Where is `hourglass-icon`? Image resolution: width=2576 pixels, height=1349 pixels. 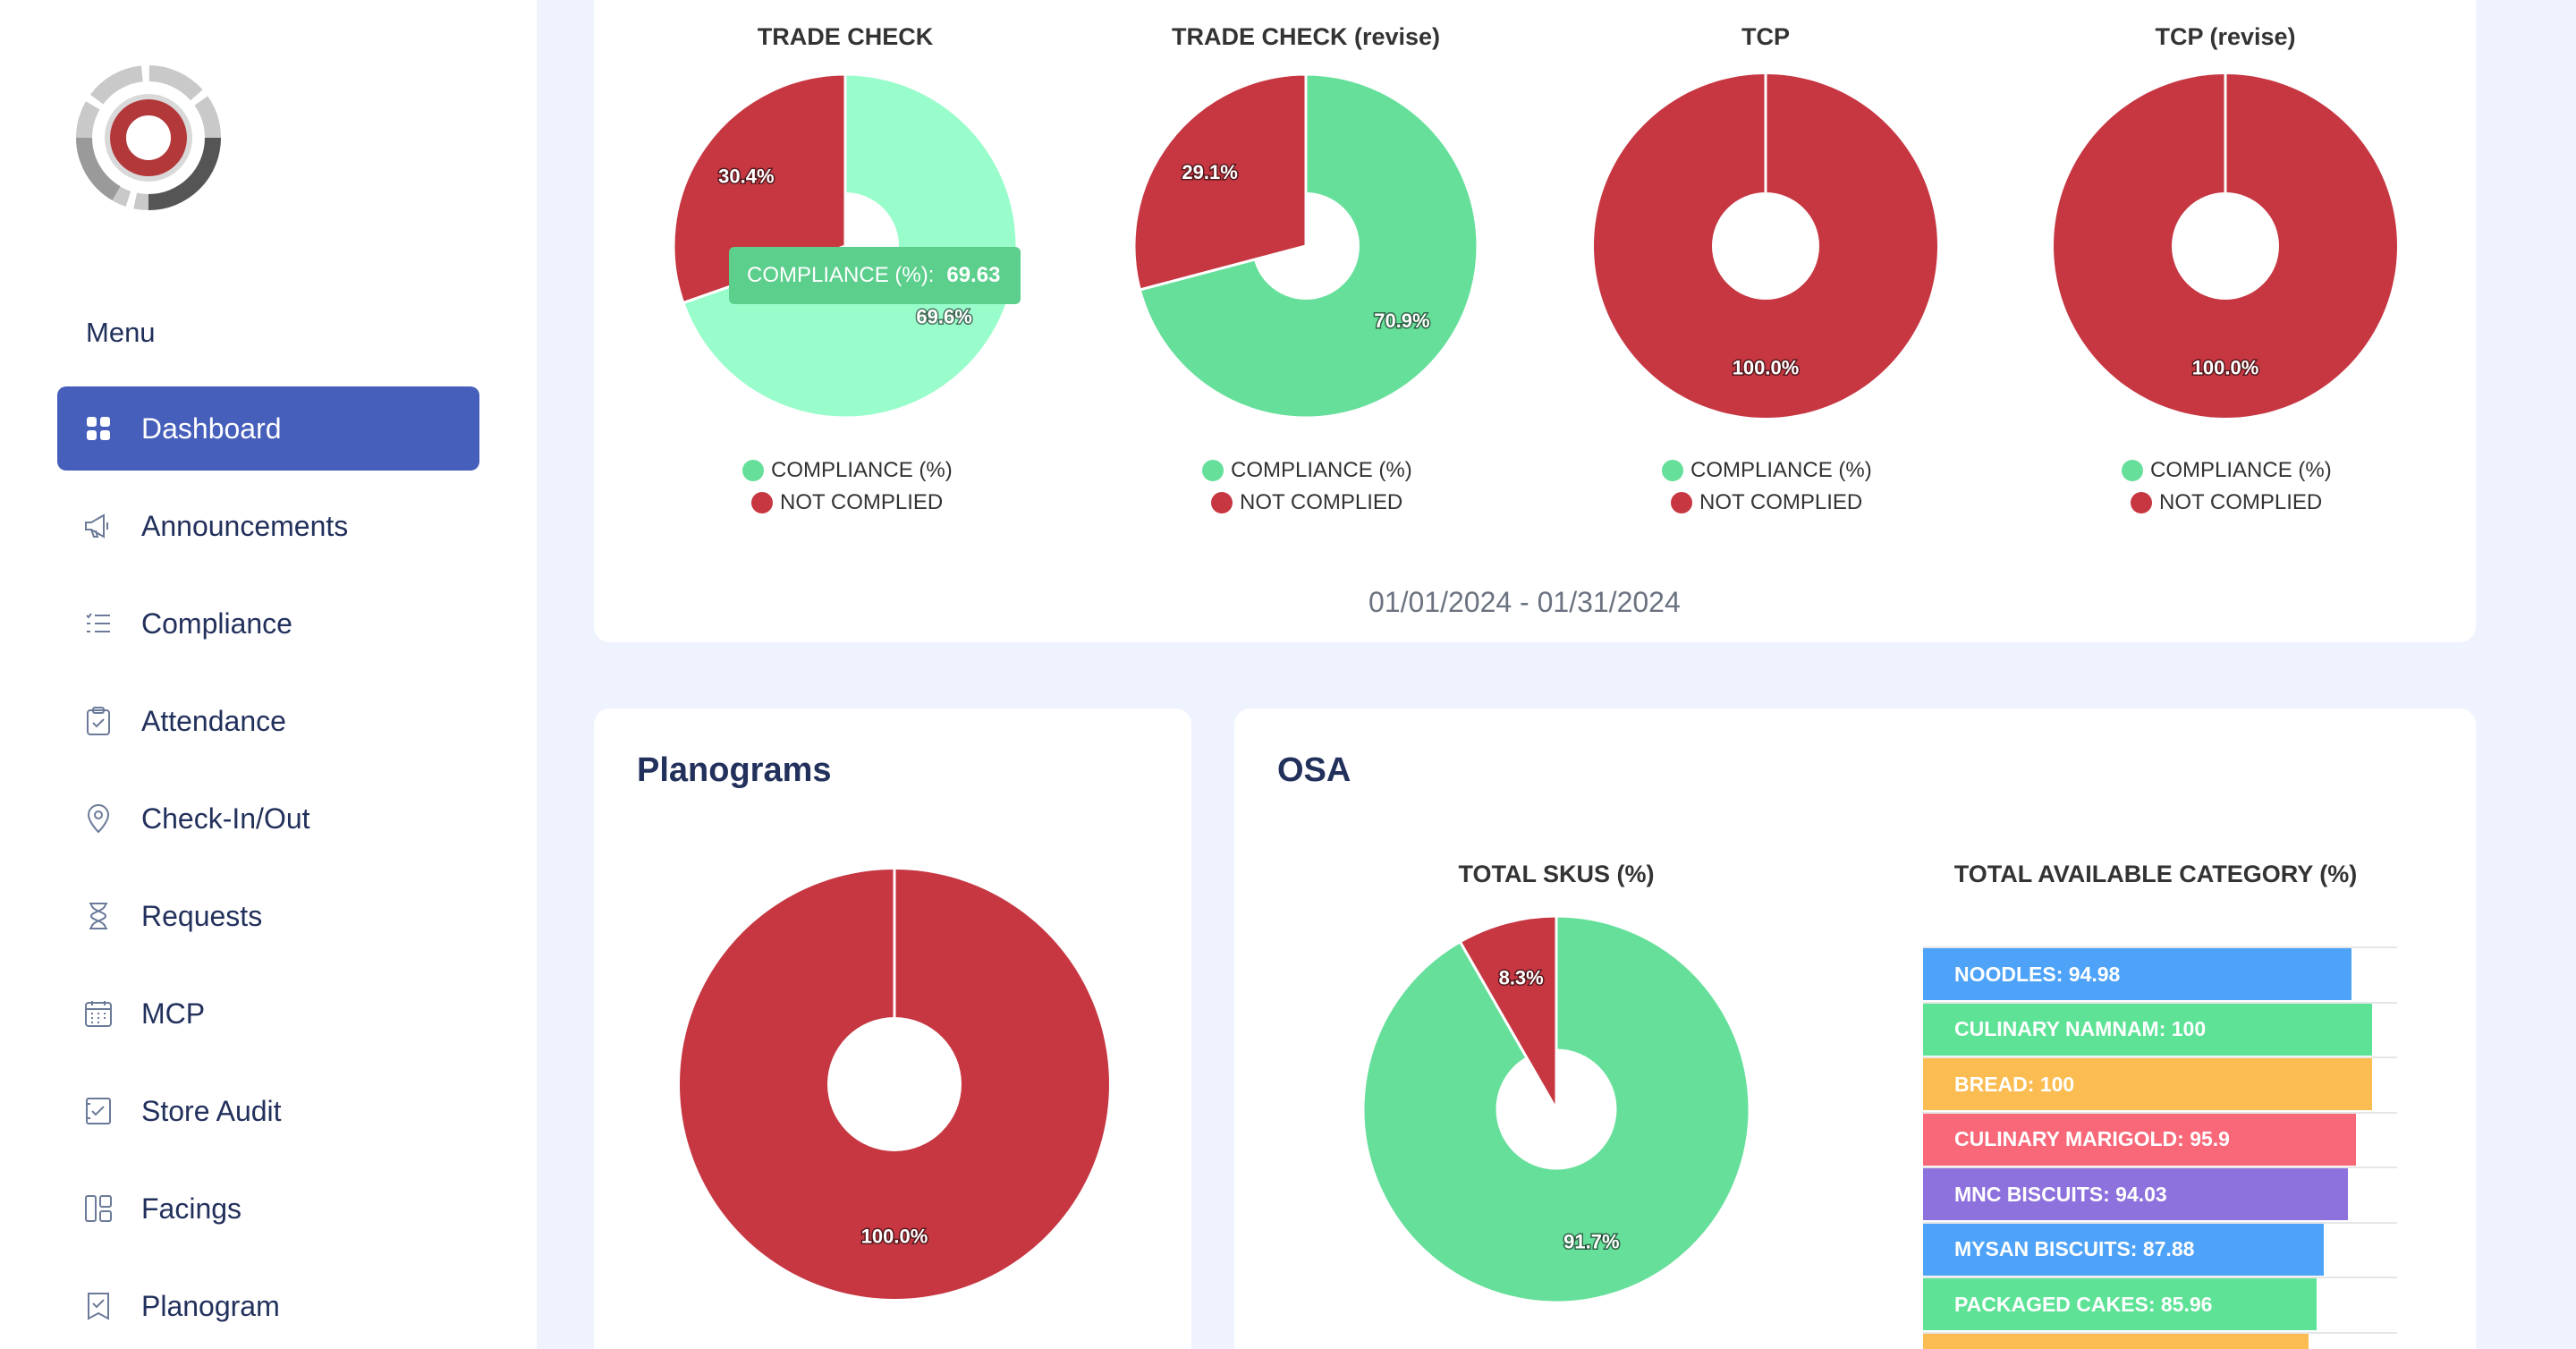 hourglass-icon is located at coordinates (98, 916).